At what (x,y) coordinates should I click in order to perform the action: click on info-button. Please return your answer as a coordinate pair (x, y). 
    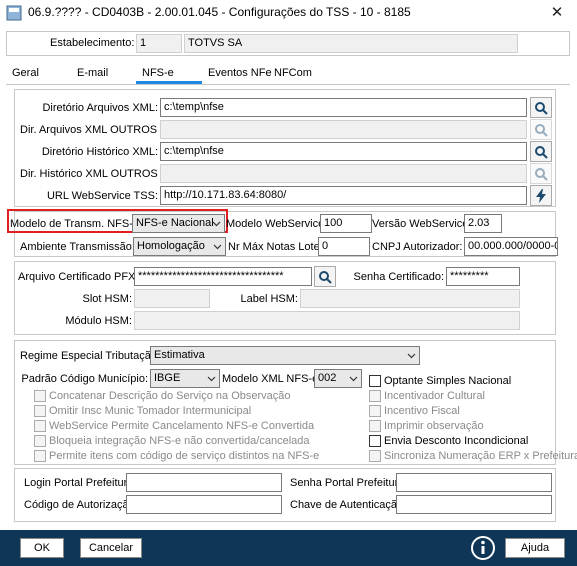
    Looking at the image, I should click on (483, 548).